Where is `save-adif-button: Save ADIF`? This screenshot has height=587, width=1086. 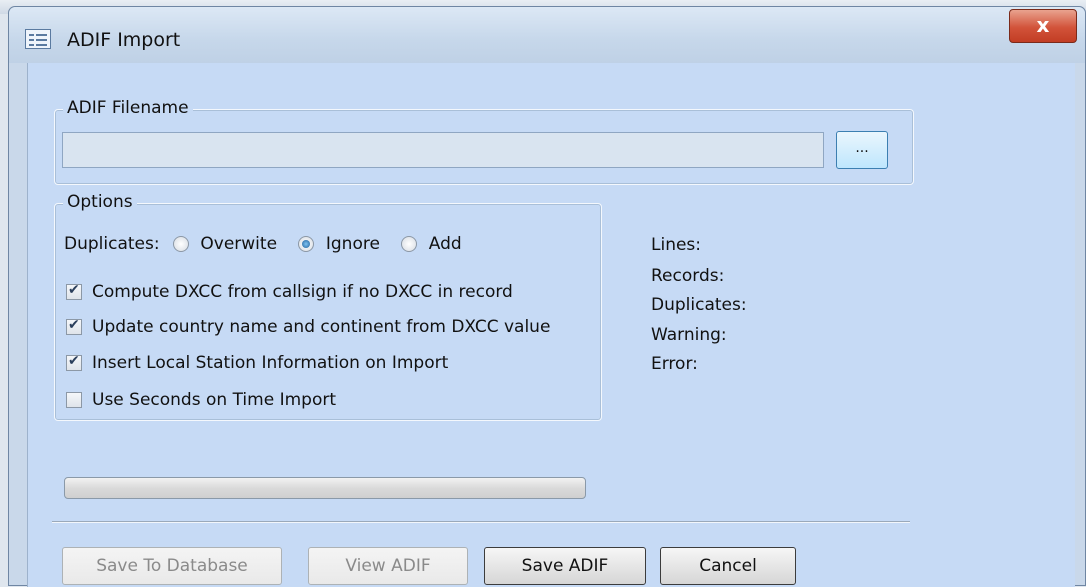
save-adif-button: Save ADIF is located at coordinates (565, 566).